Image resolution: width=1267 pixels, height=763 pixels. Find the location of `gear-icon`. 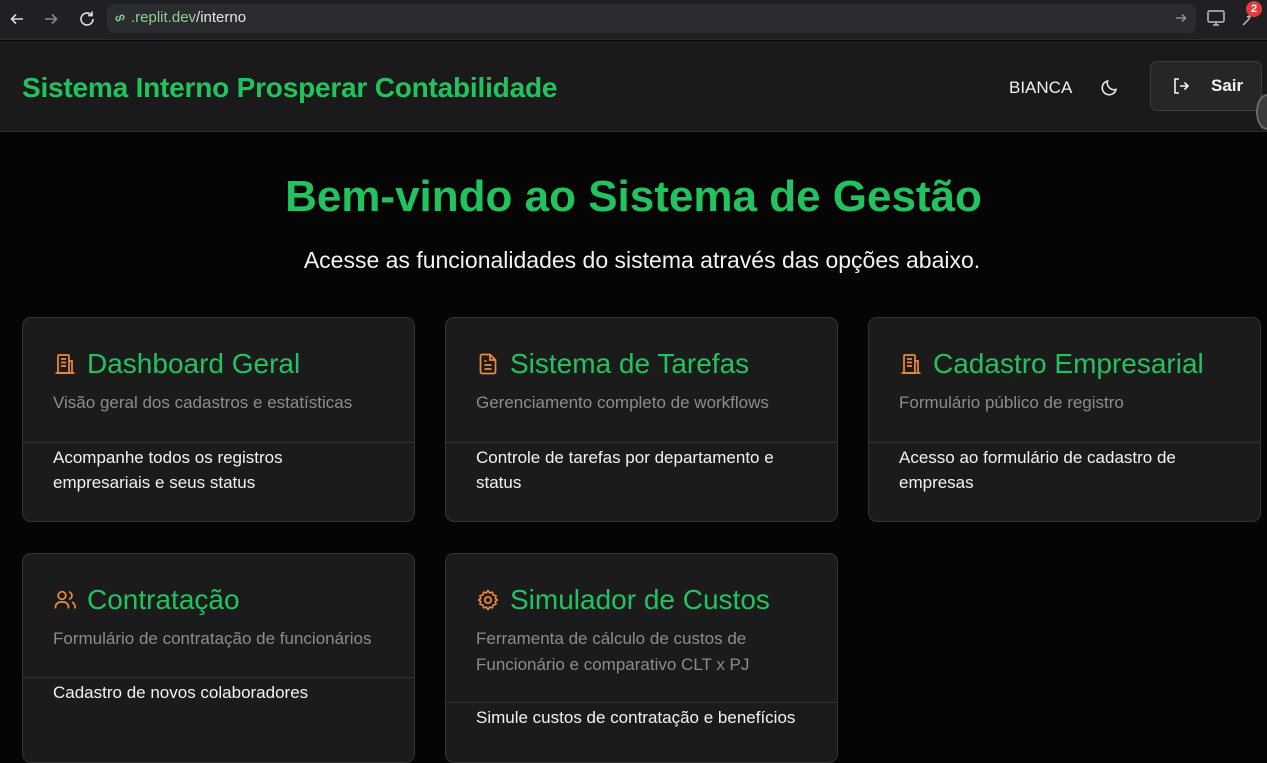

gear-icon is located at coordinates (488, 600).